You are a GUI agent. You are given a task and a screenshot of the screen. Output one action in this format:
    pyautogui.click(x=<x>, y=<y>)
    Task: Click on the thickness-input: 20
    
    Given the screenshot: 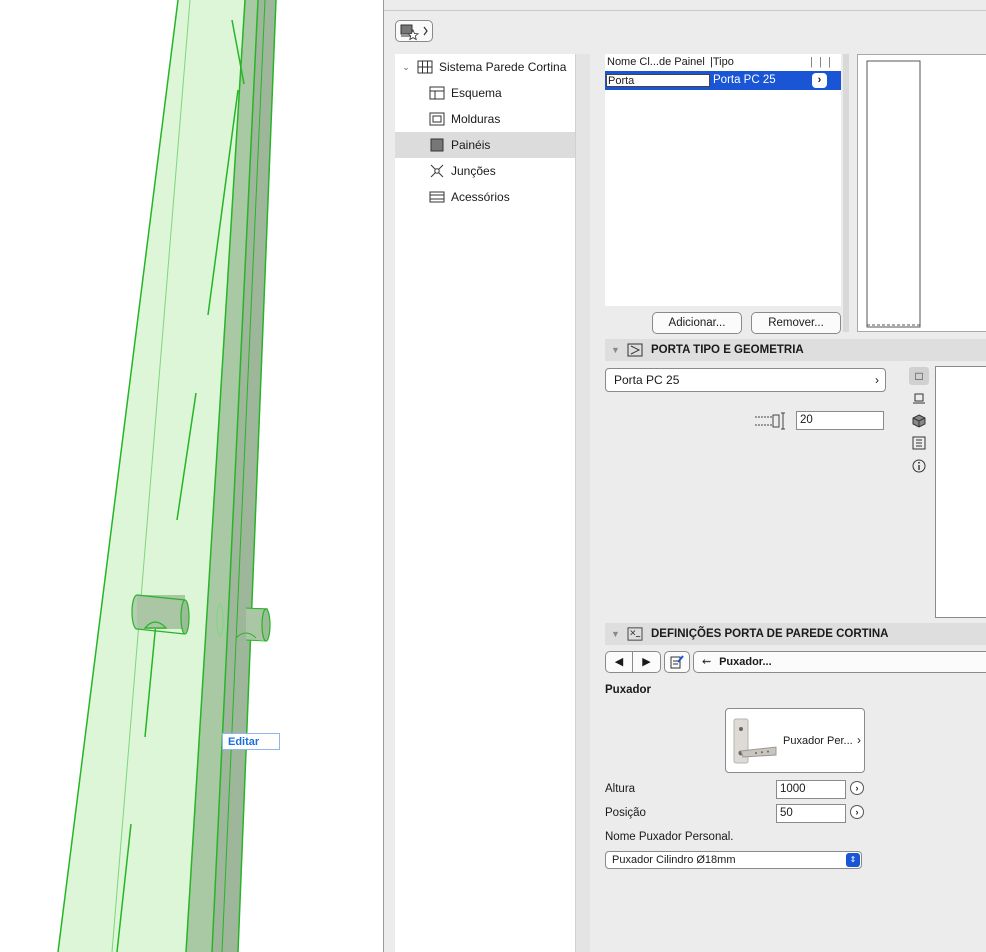 What is the action you would take?
    pyautogui.click(x=840, y=420)
    